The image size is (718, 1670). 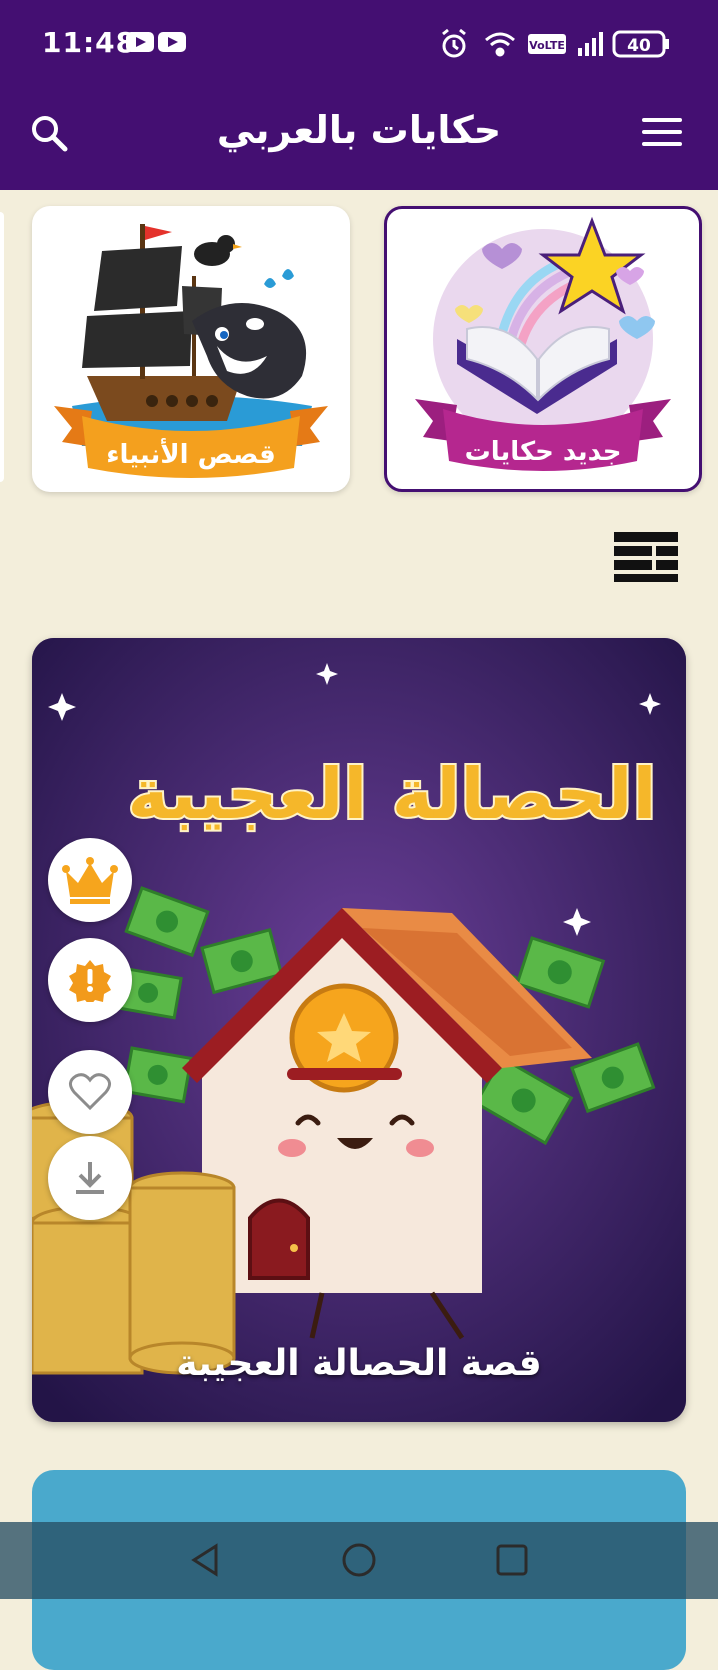 I want to click on status-bar: 11:48 VoLTE 40, so click(x=359, y=44).